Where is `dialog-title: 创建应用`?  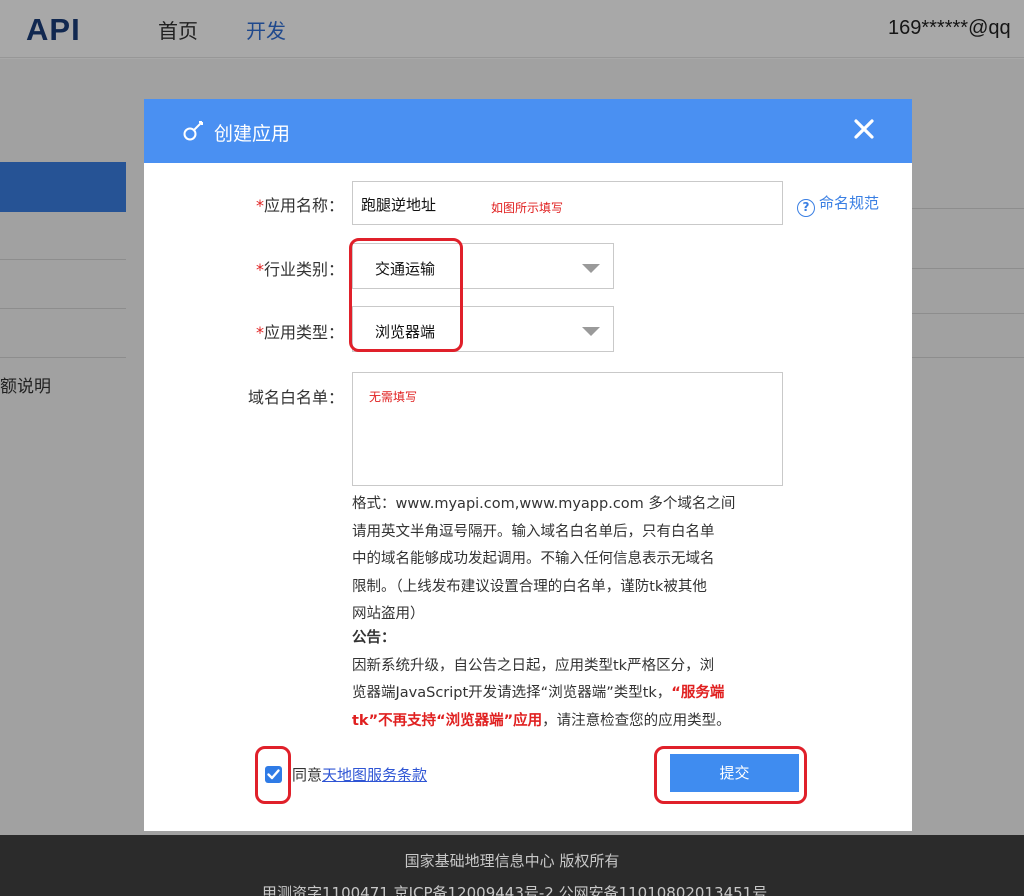
dialog-title: 创建应用 is located at coordinates (252, 134).